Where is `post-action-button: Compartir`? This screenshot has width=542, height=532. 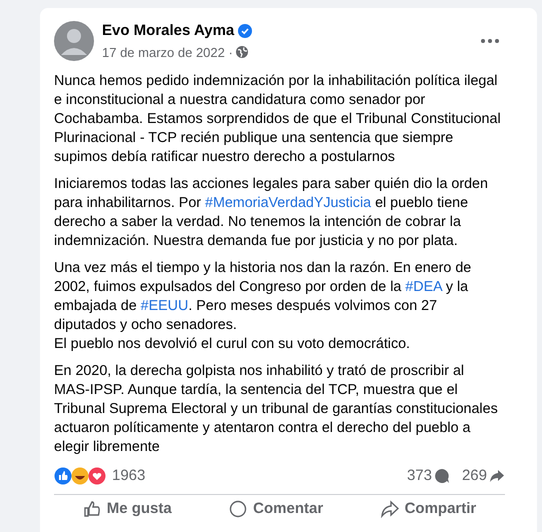
post-action-button: Compartir is located at coordinates (428, 509).